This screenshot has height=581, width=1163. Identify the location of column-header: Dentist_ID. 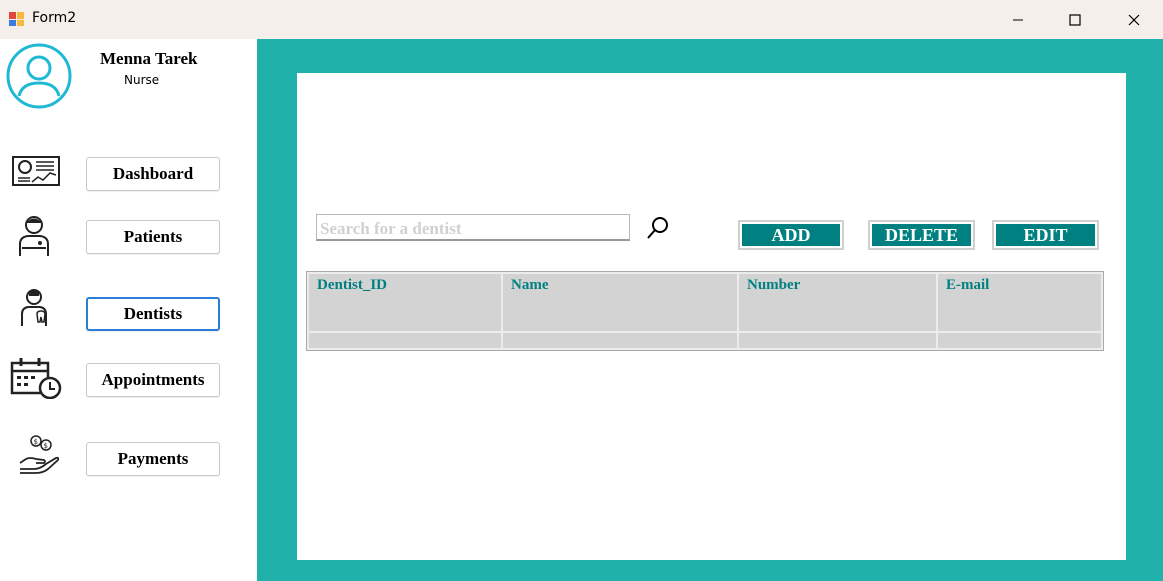
(405, 303).